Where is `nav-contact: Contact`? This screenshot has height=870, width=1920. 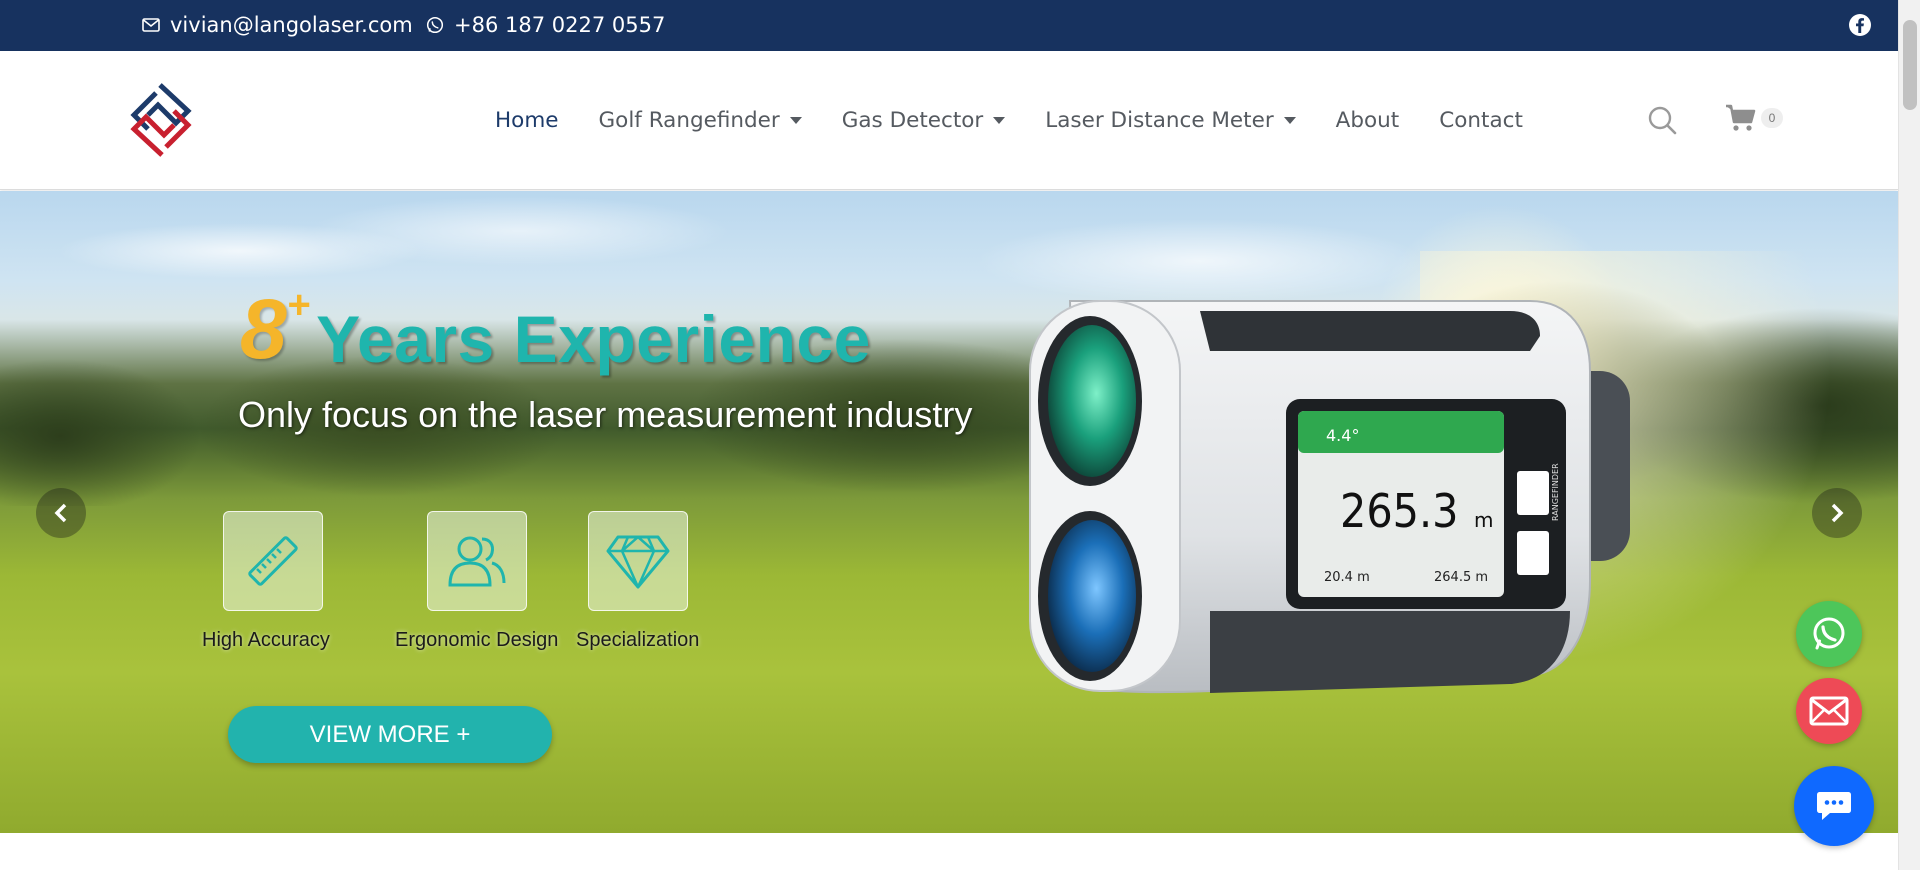 nav-contact: Contact is located at coordinates (1481, 120).